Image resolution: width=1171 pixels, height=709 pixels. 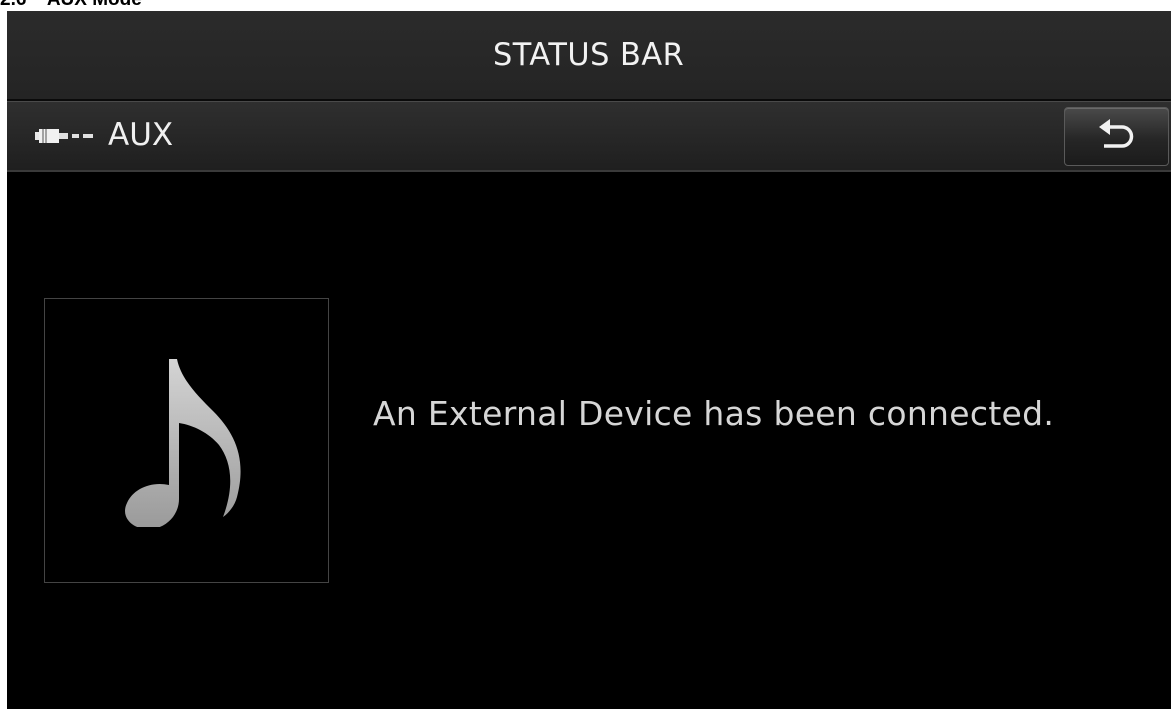 What do you see at coordinates (1115, 133) in the screenshot?
I see `back-arrow-icon` at bounding box center [1115, 133].